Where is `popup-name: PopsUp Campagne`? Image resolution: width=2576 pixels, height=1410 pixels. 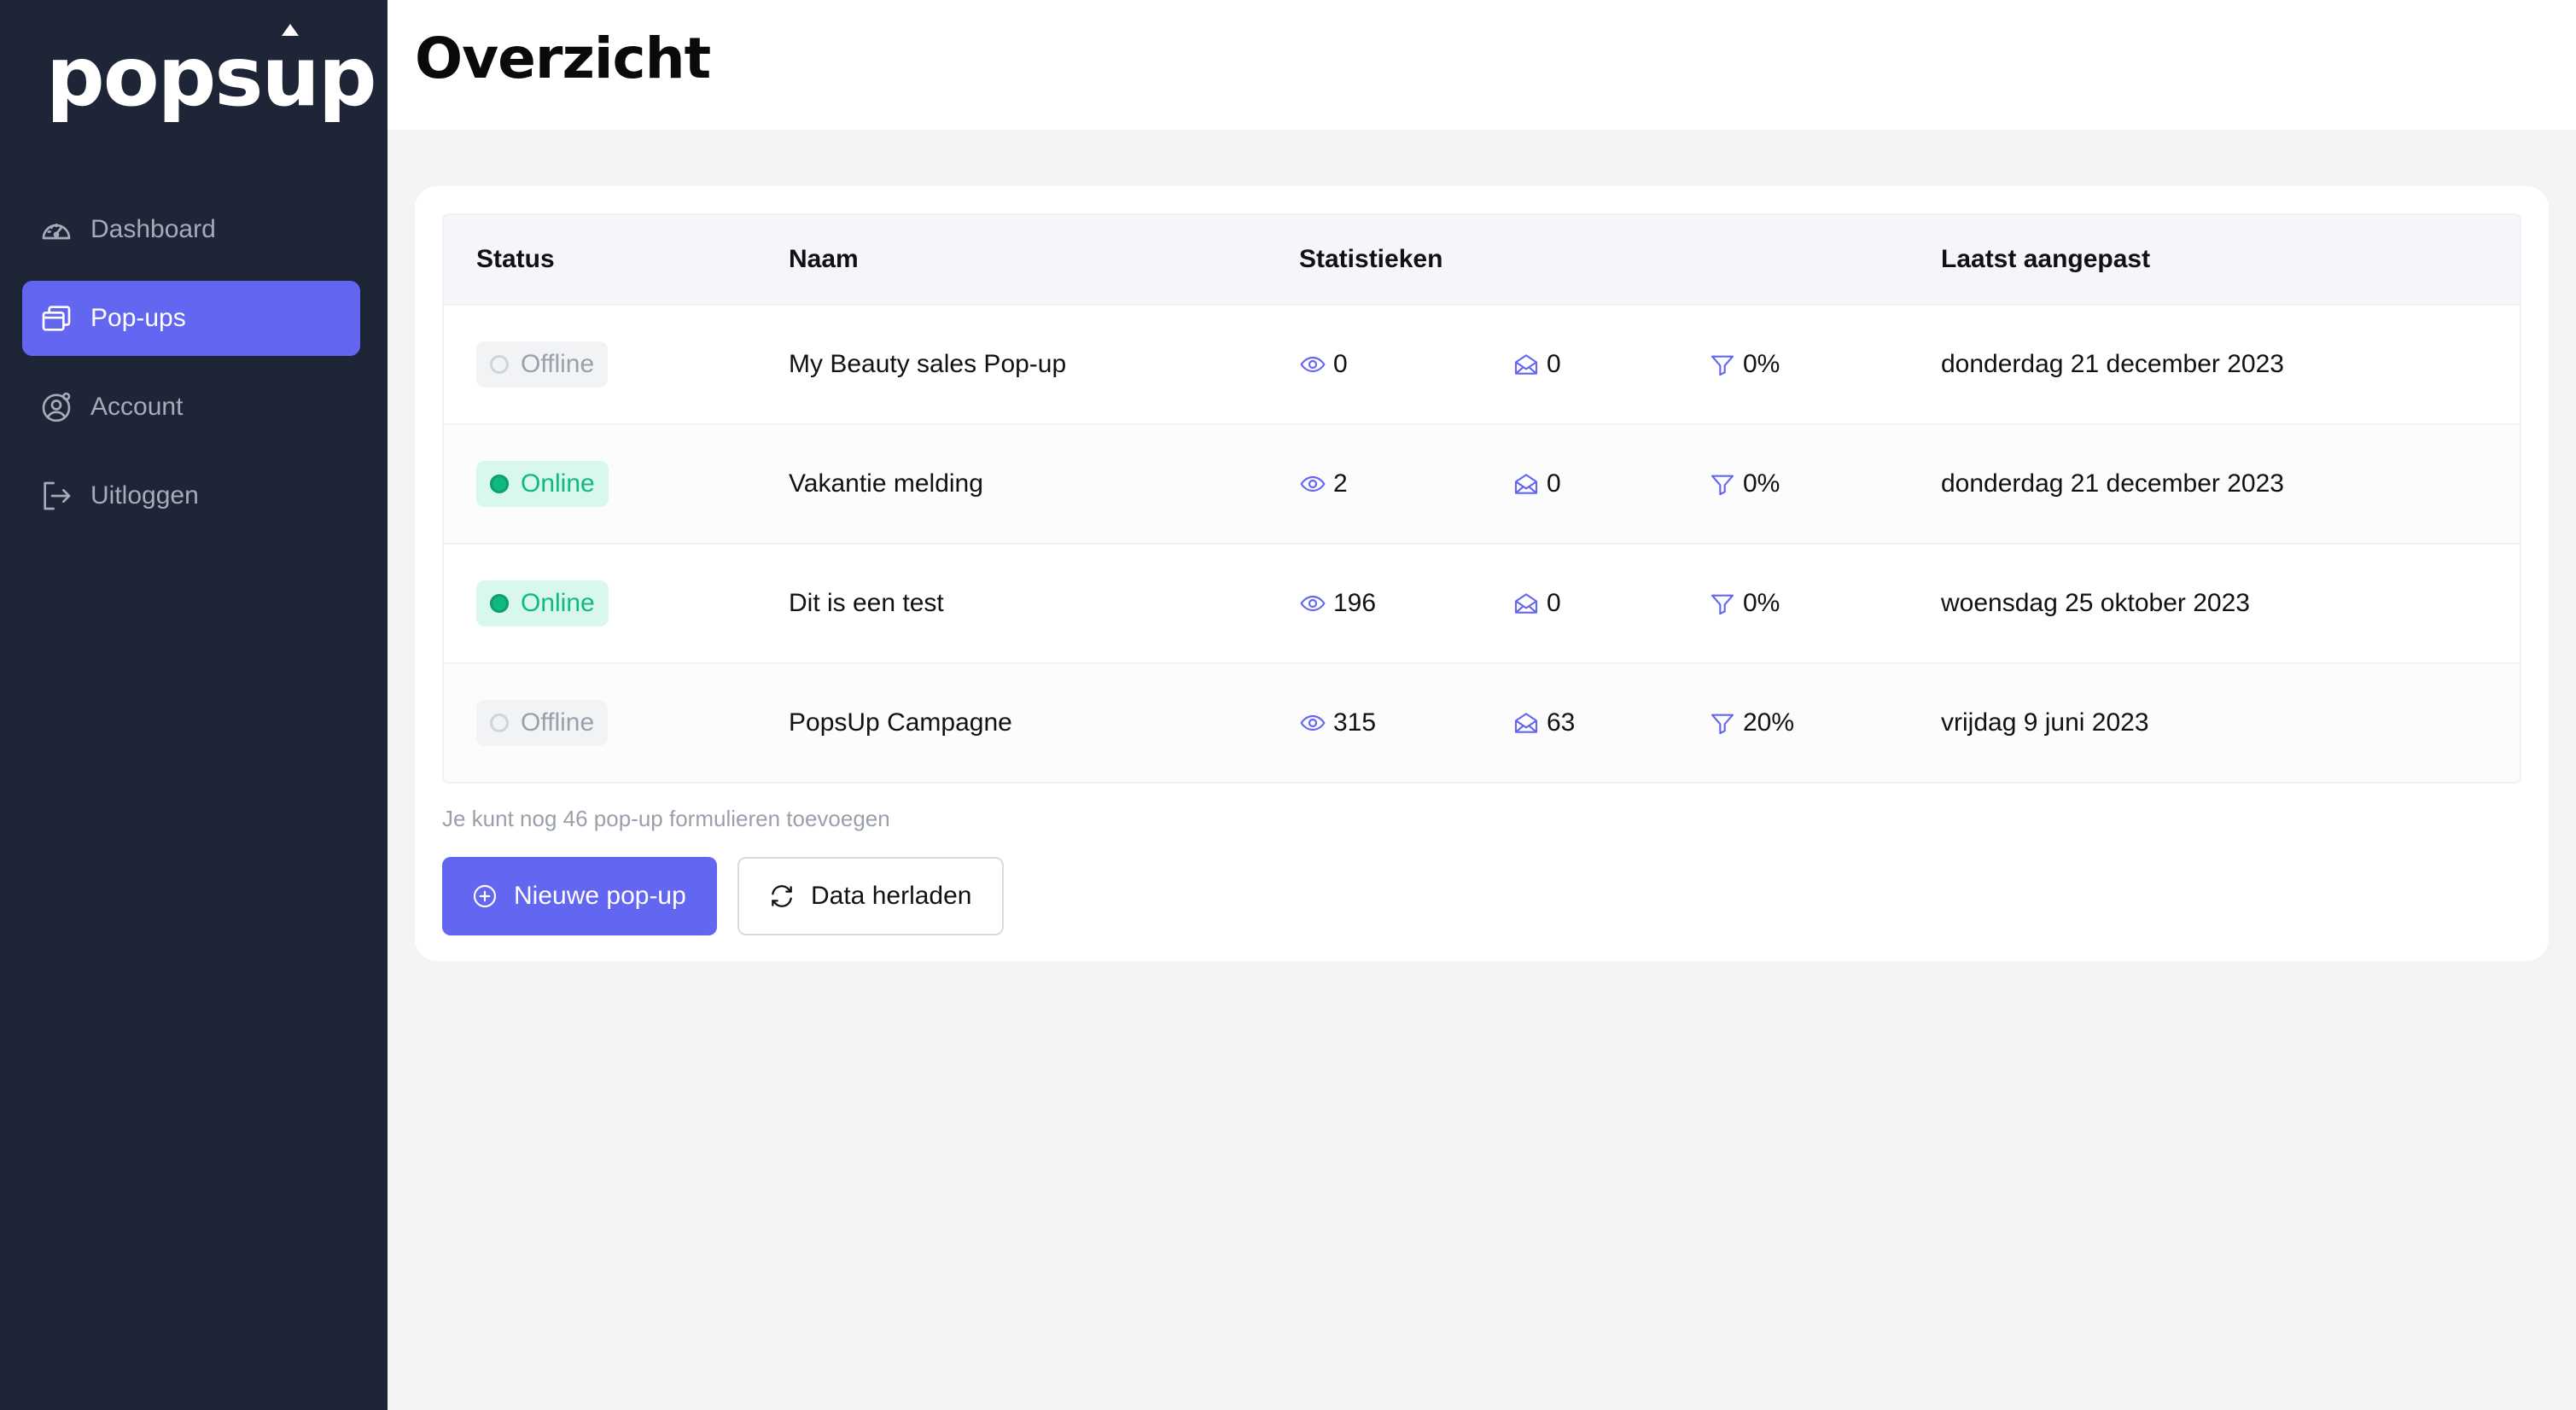 popup-name: PopsUp Campagne is located at coordinates (900, 722).